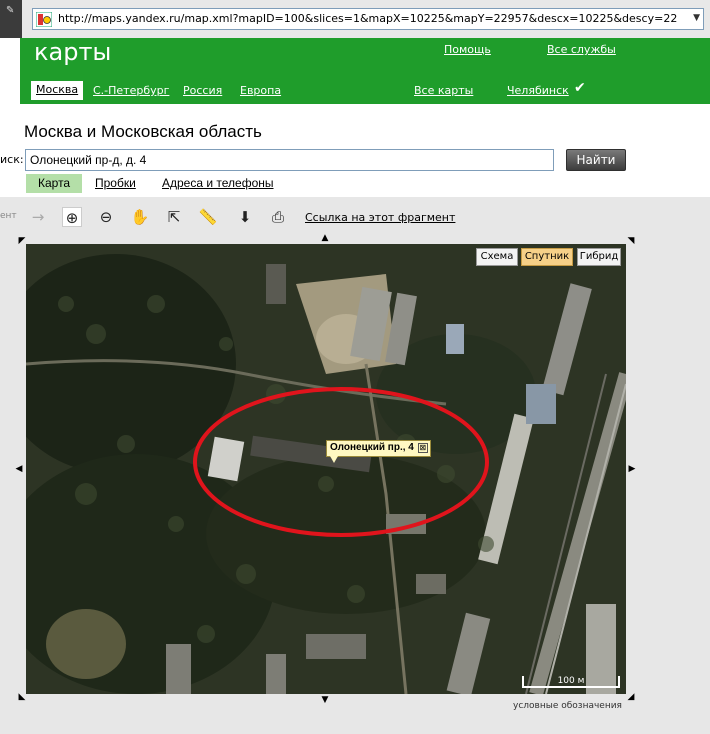 This screenshot has width=710, height=734. Describe the element at coordinates (571, 682) in the screenshot. I see `map-scale: 100 м` at that location.